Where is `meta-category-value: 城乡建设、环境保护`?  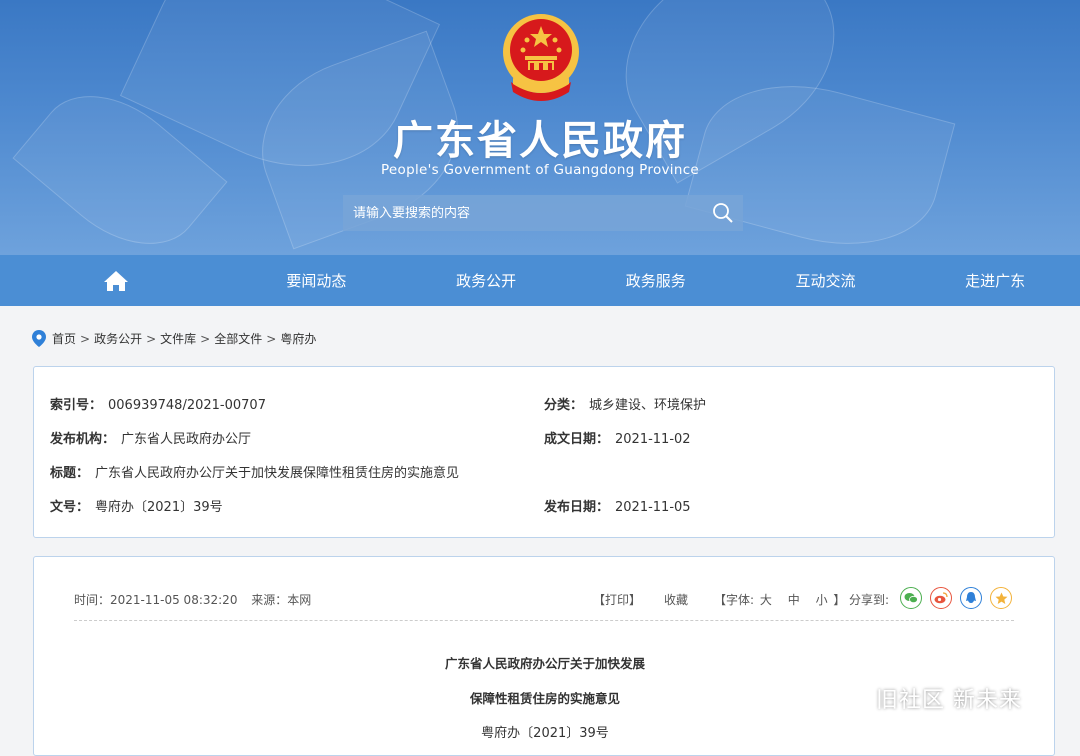 meta-category-value: 城乡建设、环境保护 is located at coordinates (648, 405).